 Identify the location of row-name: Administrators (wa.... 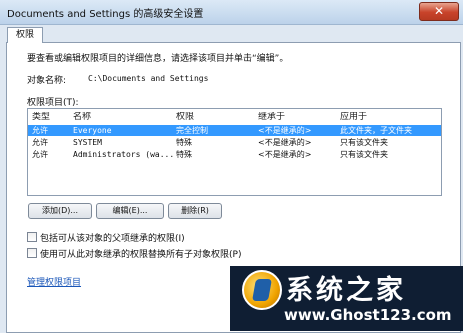
(123, 154).